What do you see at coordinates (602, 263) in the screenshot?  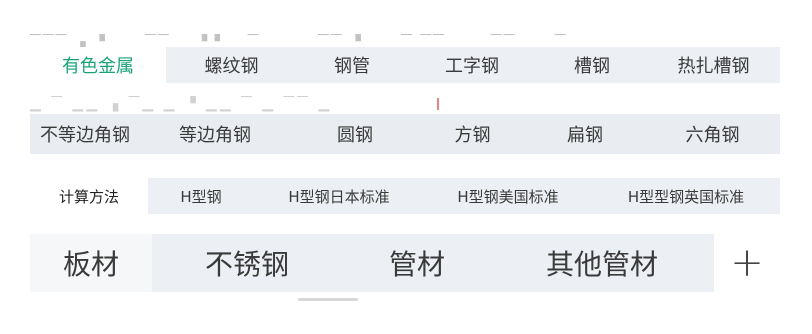 I see `tab-other-pipe: 其他管材` at bounding box center [602, 263].